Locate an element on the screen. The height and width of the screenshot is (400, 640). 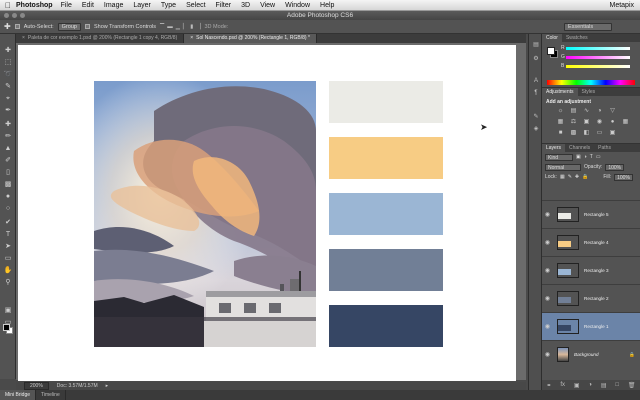
zoom-tool-icon: ⚲ is located at coordinates (8, 282).